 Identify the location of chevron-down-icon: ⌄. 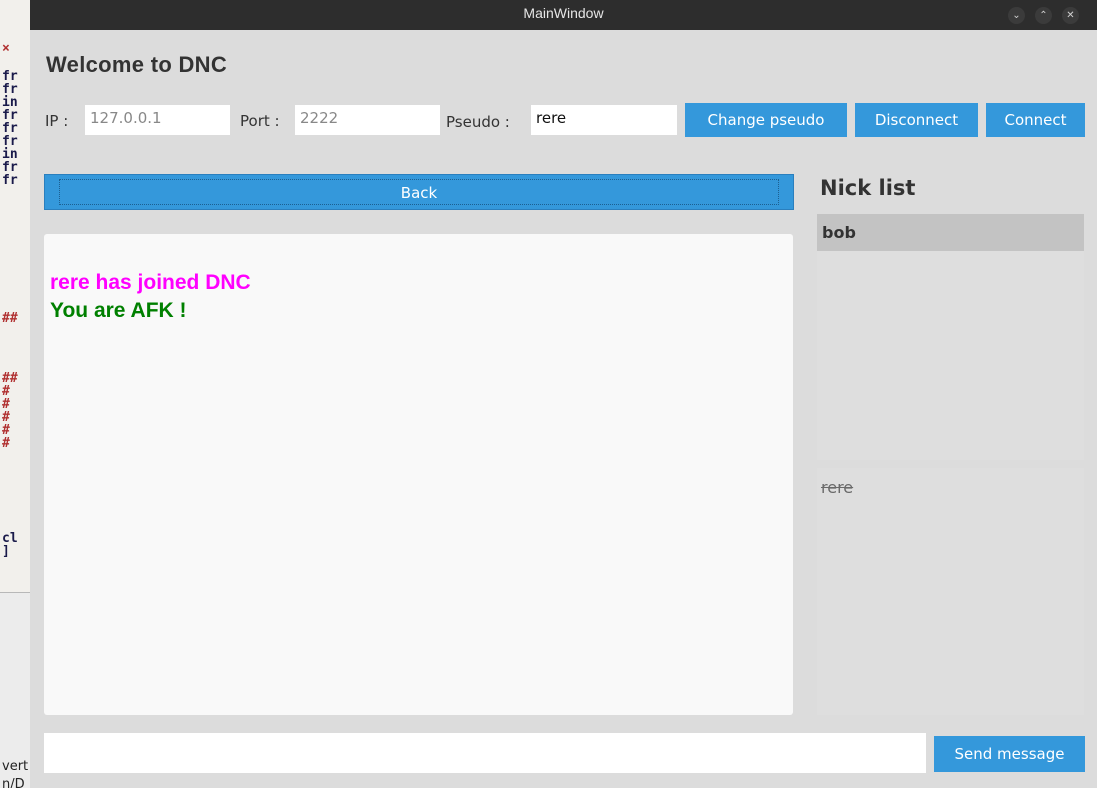
(1016, 15).